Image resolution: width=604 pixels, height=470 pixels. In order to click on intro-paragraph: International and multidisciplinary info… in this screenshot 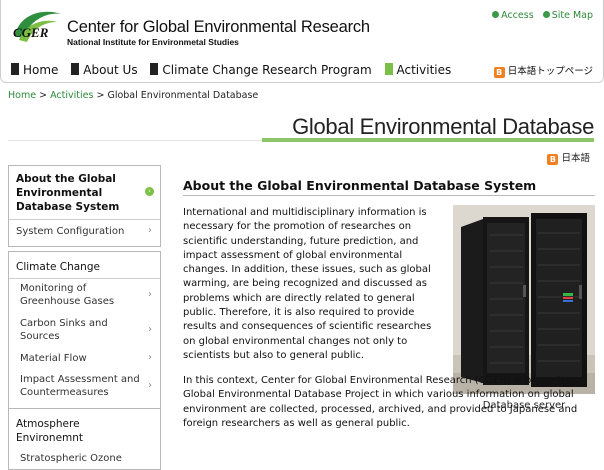, I will do `click(307, 284)`.